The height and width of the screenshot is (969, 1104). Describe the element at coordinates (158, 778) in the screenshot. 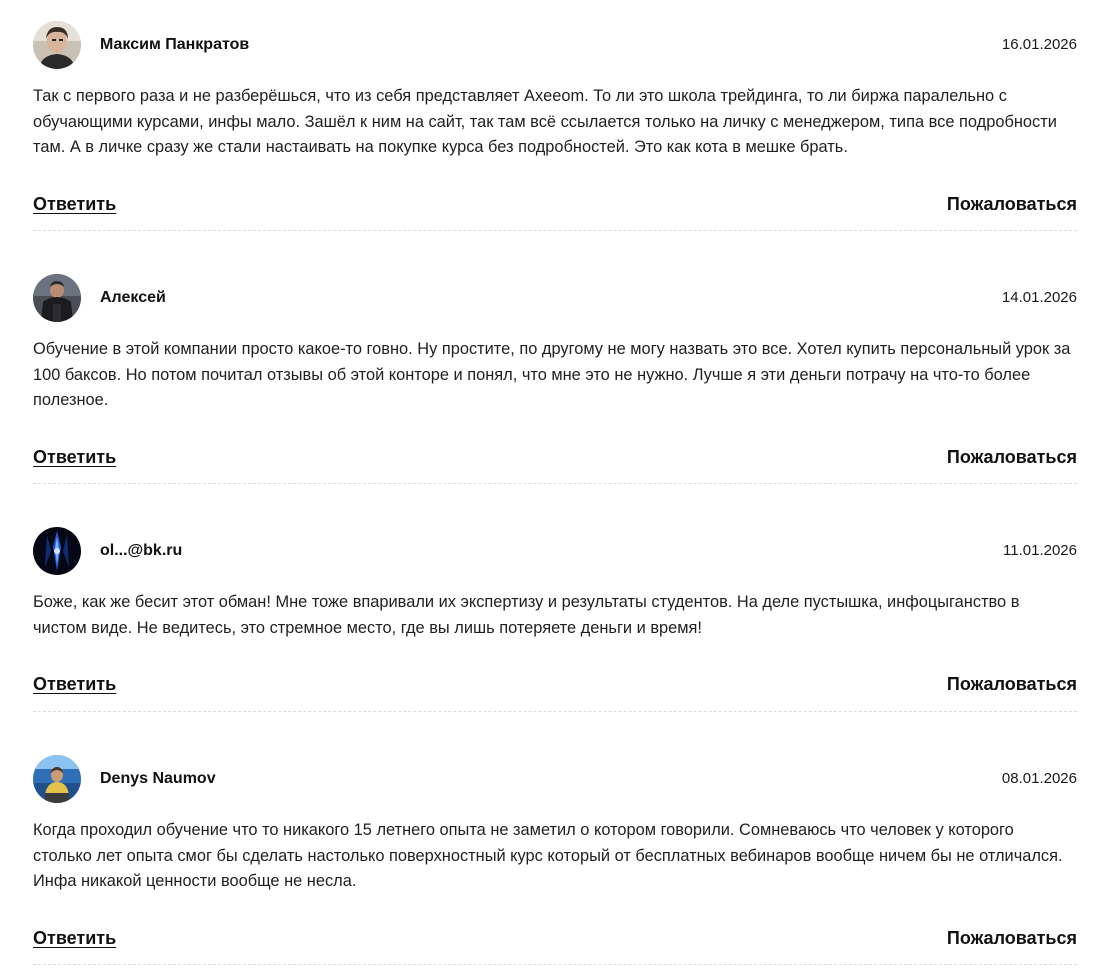

I see `comment-author: Denys Naumov` at that location.